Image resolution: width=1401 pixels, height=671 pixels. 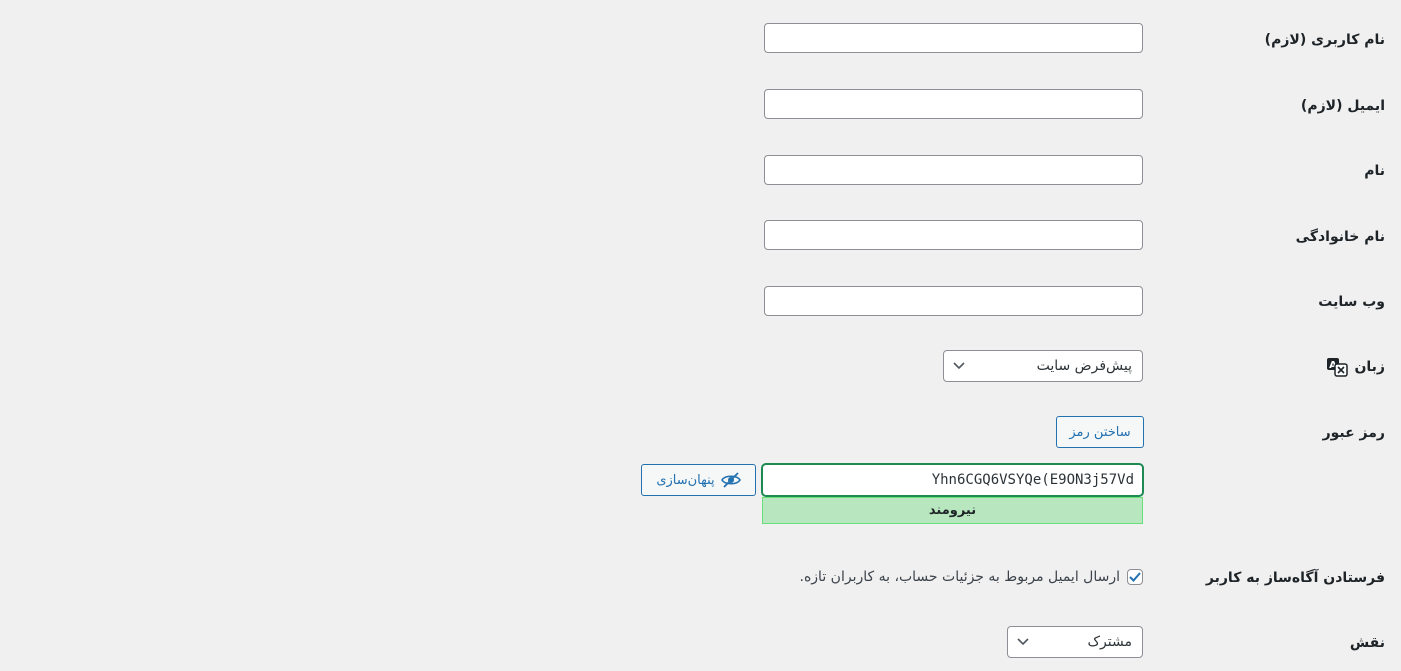 I want to click on role-label: نقش, so click(x=1367, y=643).